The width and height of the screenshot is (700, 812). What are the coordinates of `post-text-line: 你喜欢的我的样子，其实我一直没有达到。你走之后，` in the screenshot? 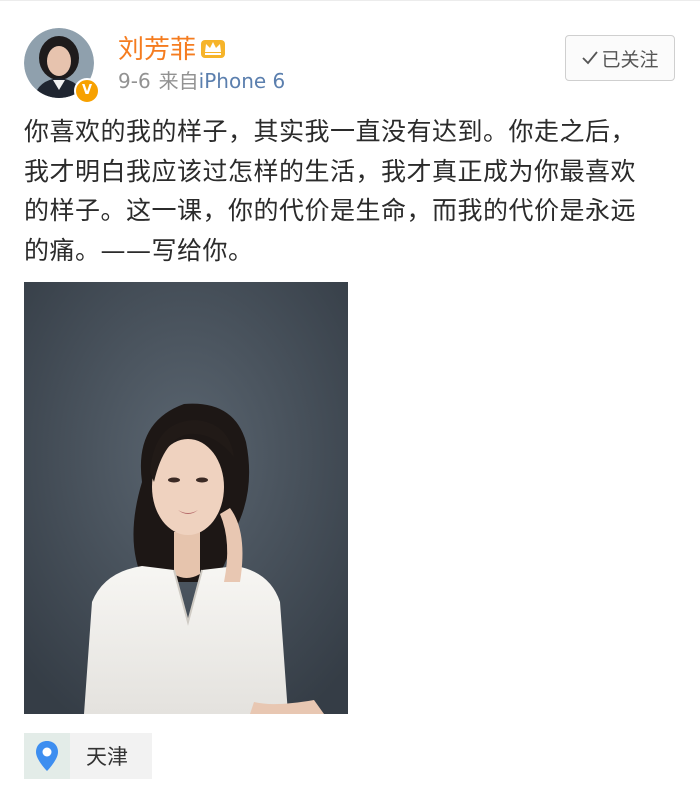 It's located at (330, 131).